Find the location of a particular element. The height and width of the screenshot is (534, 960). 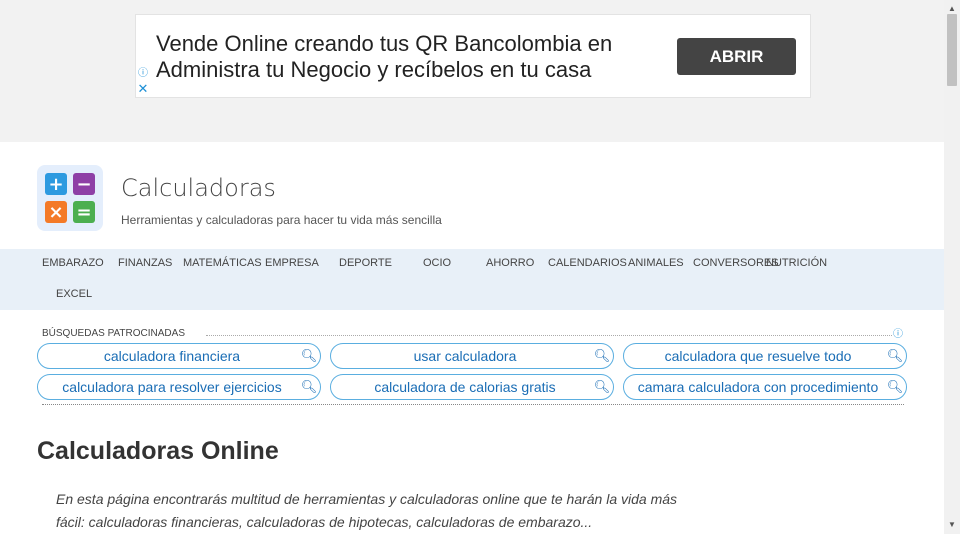

logo-plus-icon: + is located at coordinates (56, 184).